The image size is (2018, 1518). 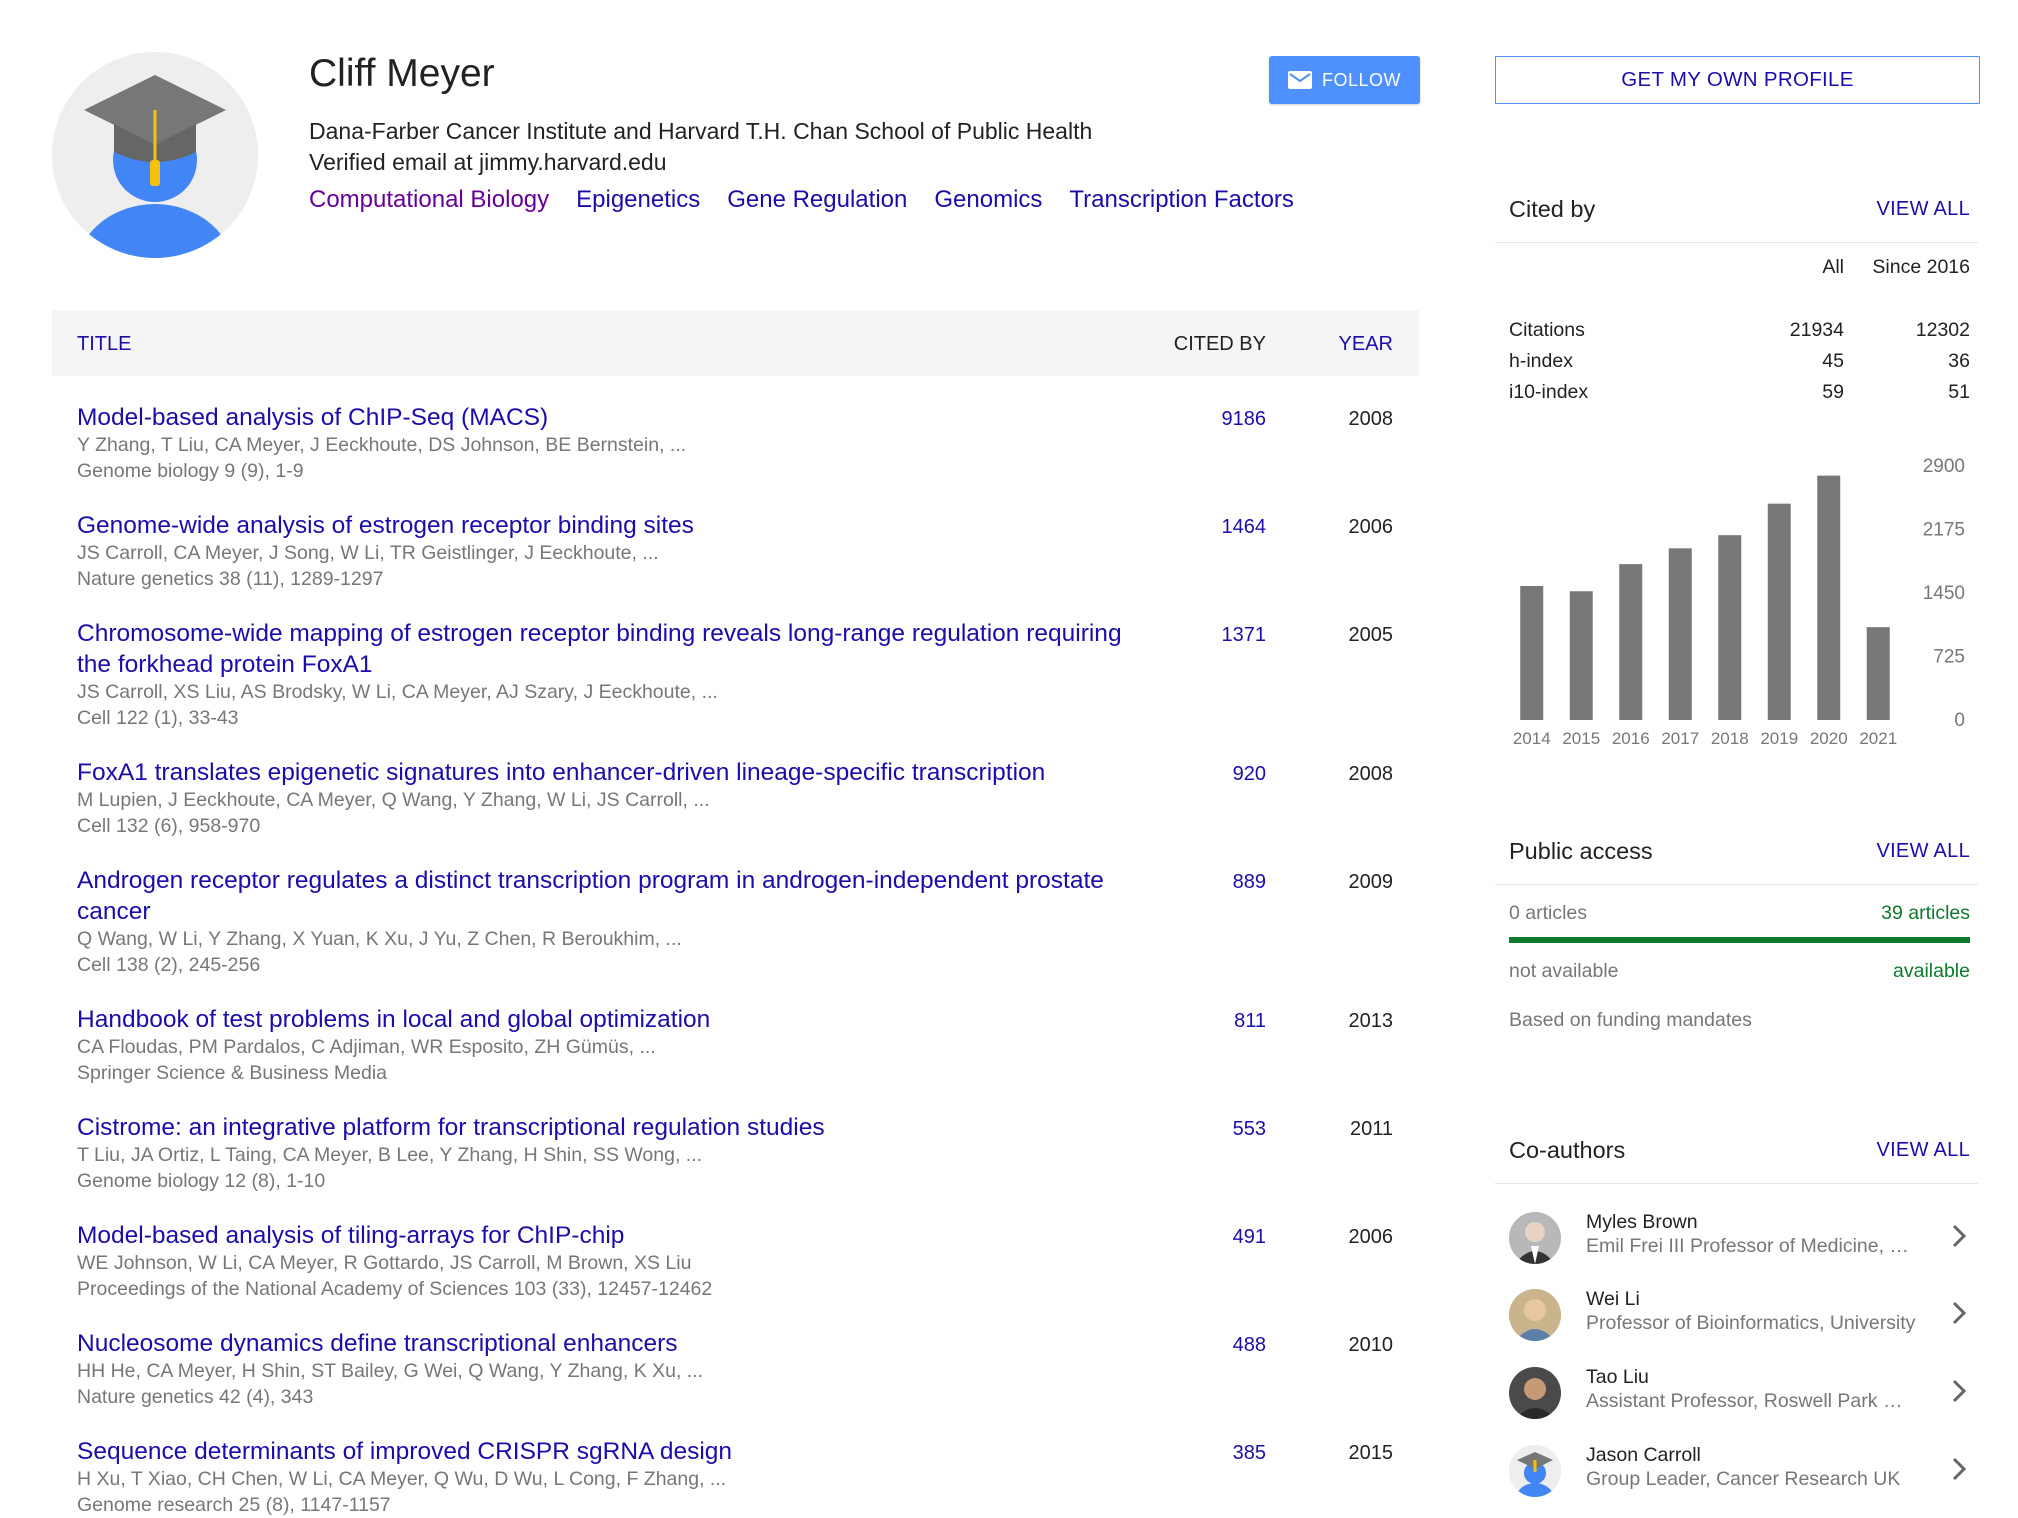 What do you see at coordinates (1878, 738) in the screenshot?
I see `chart-x-tick-label: 2021` at bounding box center [1878, 738].